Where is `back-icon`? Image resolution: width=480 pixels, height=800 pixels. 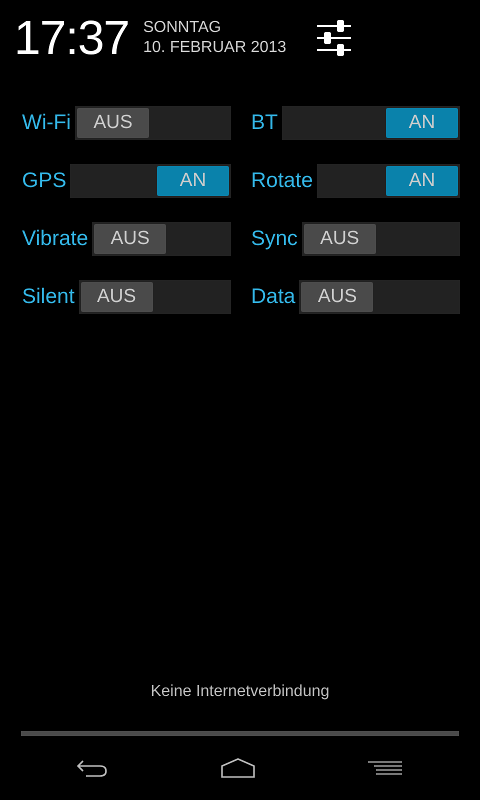 back-icon is located at coordinates (92, 768).